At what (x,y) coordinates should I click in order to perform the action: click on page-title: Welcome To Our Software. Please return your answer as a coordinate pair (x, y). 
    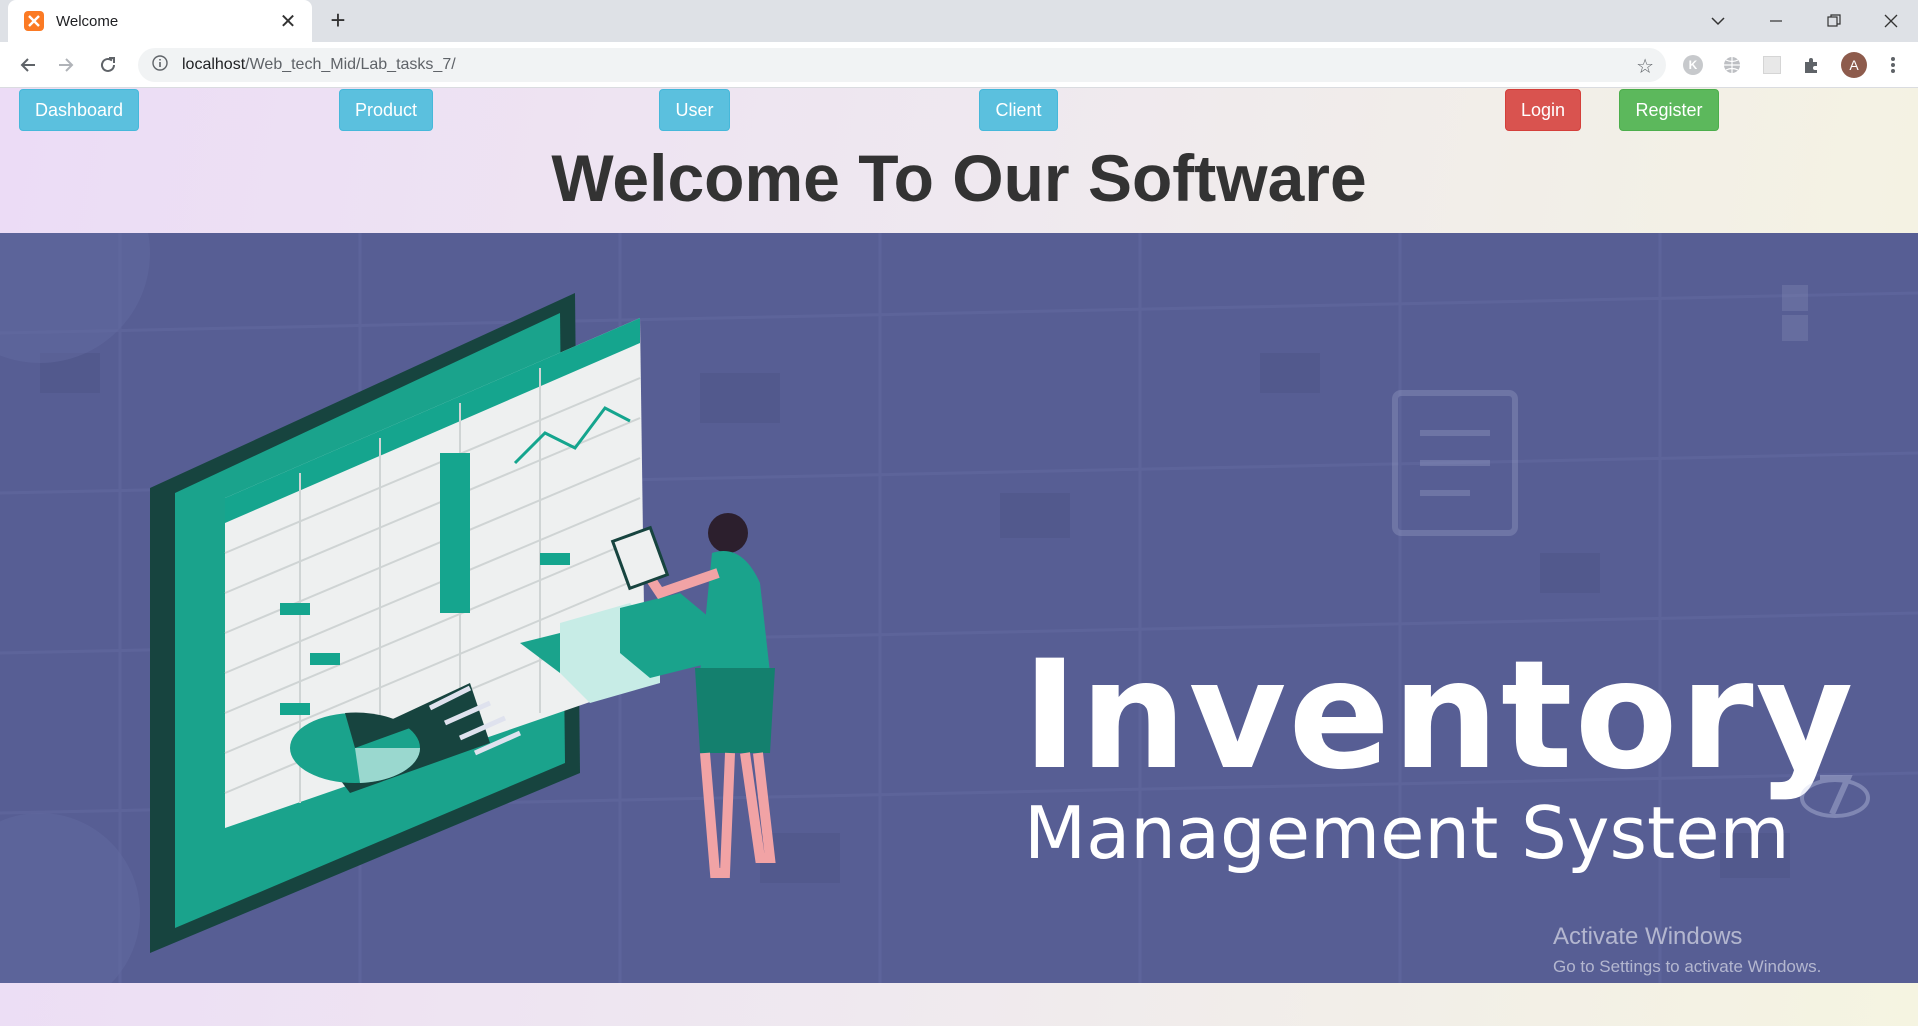
    Looking at the image, I should click on (959, 178).